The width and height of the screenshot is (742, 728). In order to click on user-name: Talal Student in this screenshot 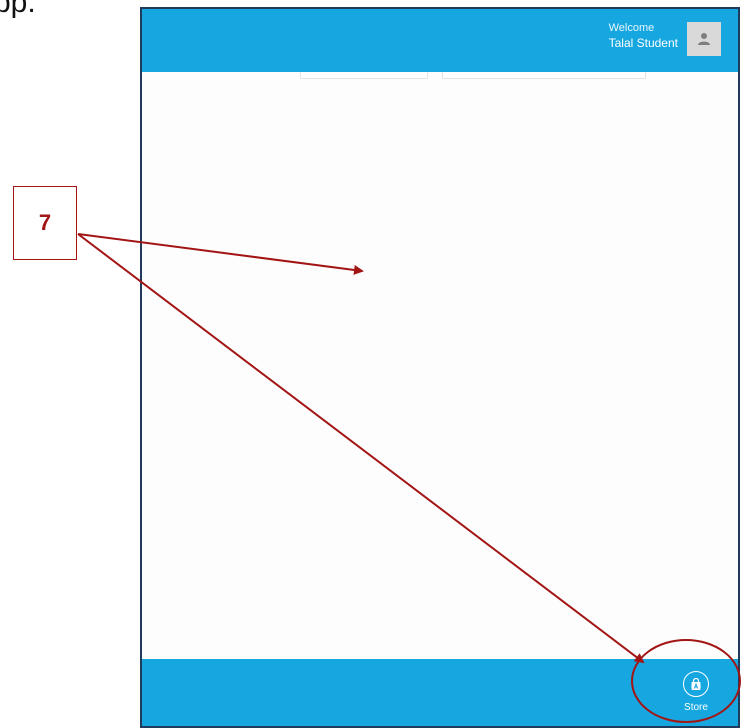, I will do `click(643, 43)`.